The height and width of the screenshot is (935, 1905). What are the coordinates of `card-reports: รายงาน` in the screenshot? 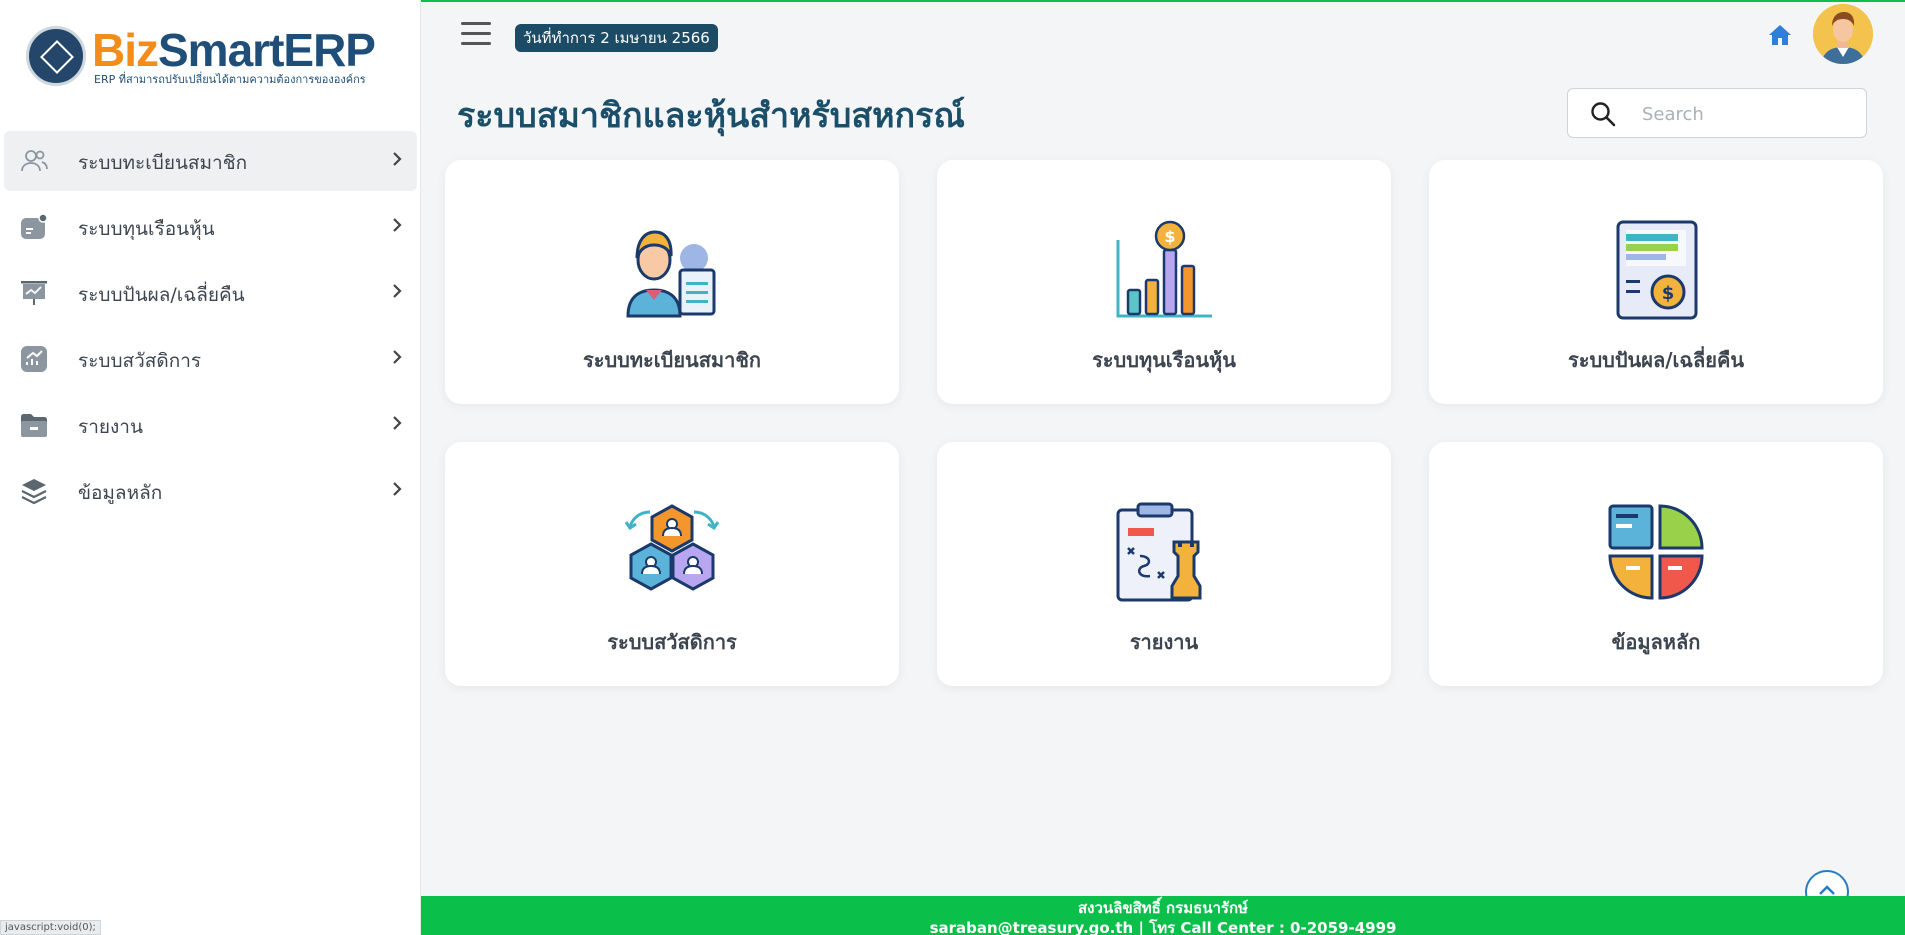 It's located at (1164, 564).